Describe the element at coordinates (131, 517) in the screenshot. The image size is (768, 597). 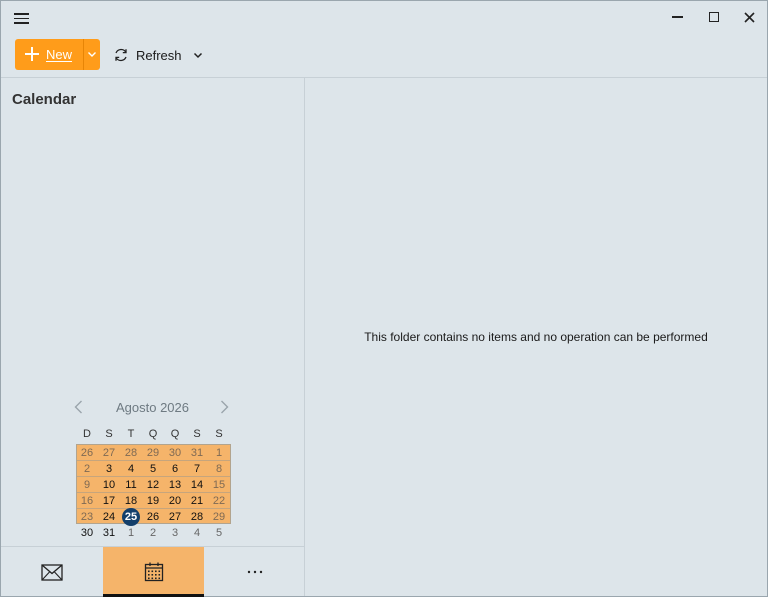
I see `calendar-day-today: 25` at that location.